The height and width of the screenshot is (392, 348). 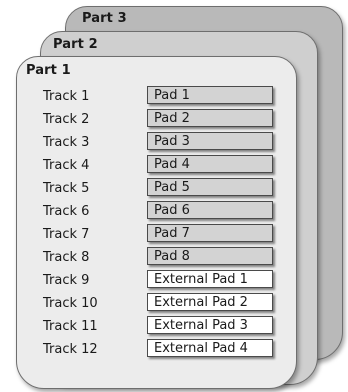 I want to click on pad-assignment-8: Pad 8, so click(x=210, y=256).